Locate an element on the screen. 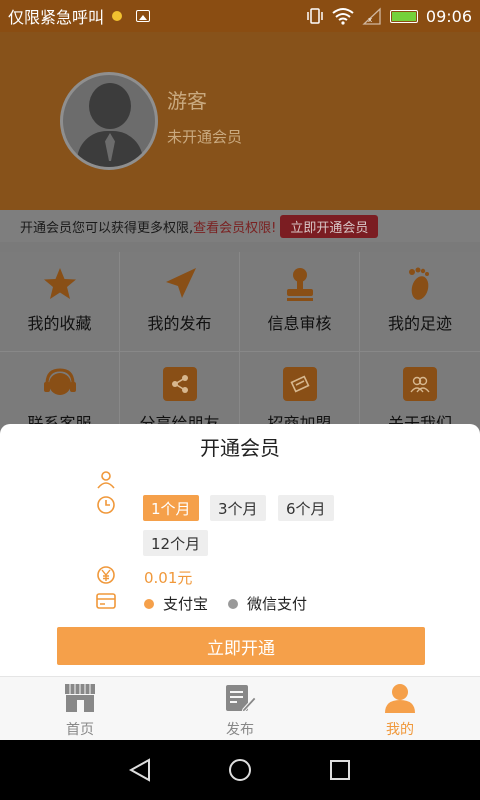 The image size is (480, 800). back-icon is located at coordinates (140, 770).